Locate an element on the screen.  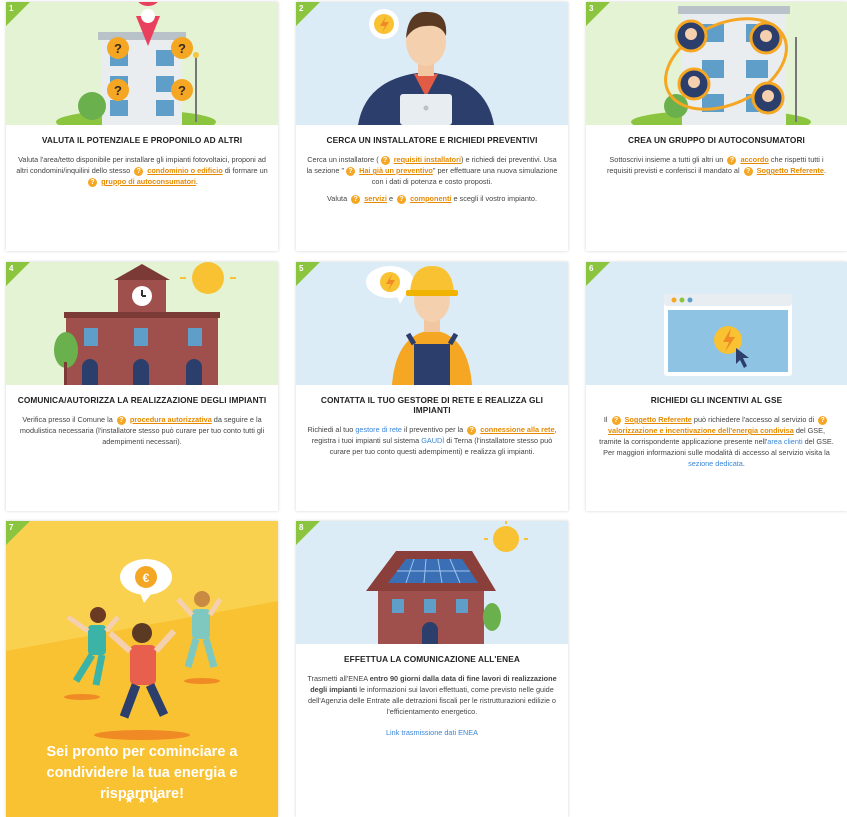
link-hai-gia-un-preventivo: Hai già un preventivo is located at coordinates (396, 170).